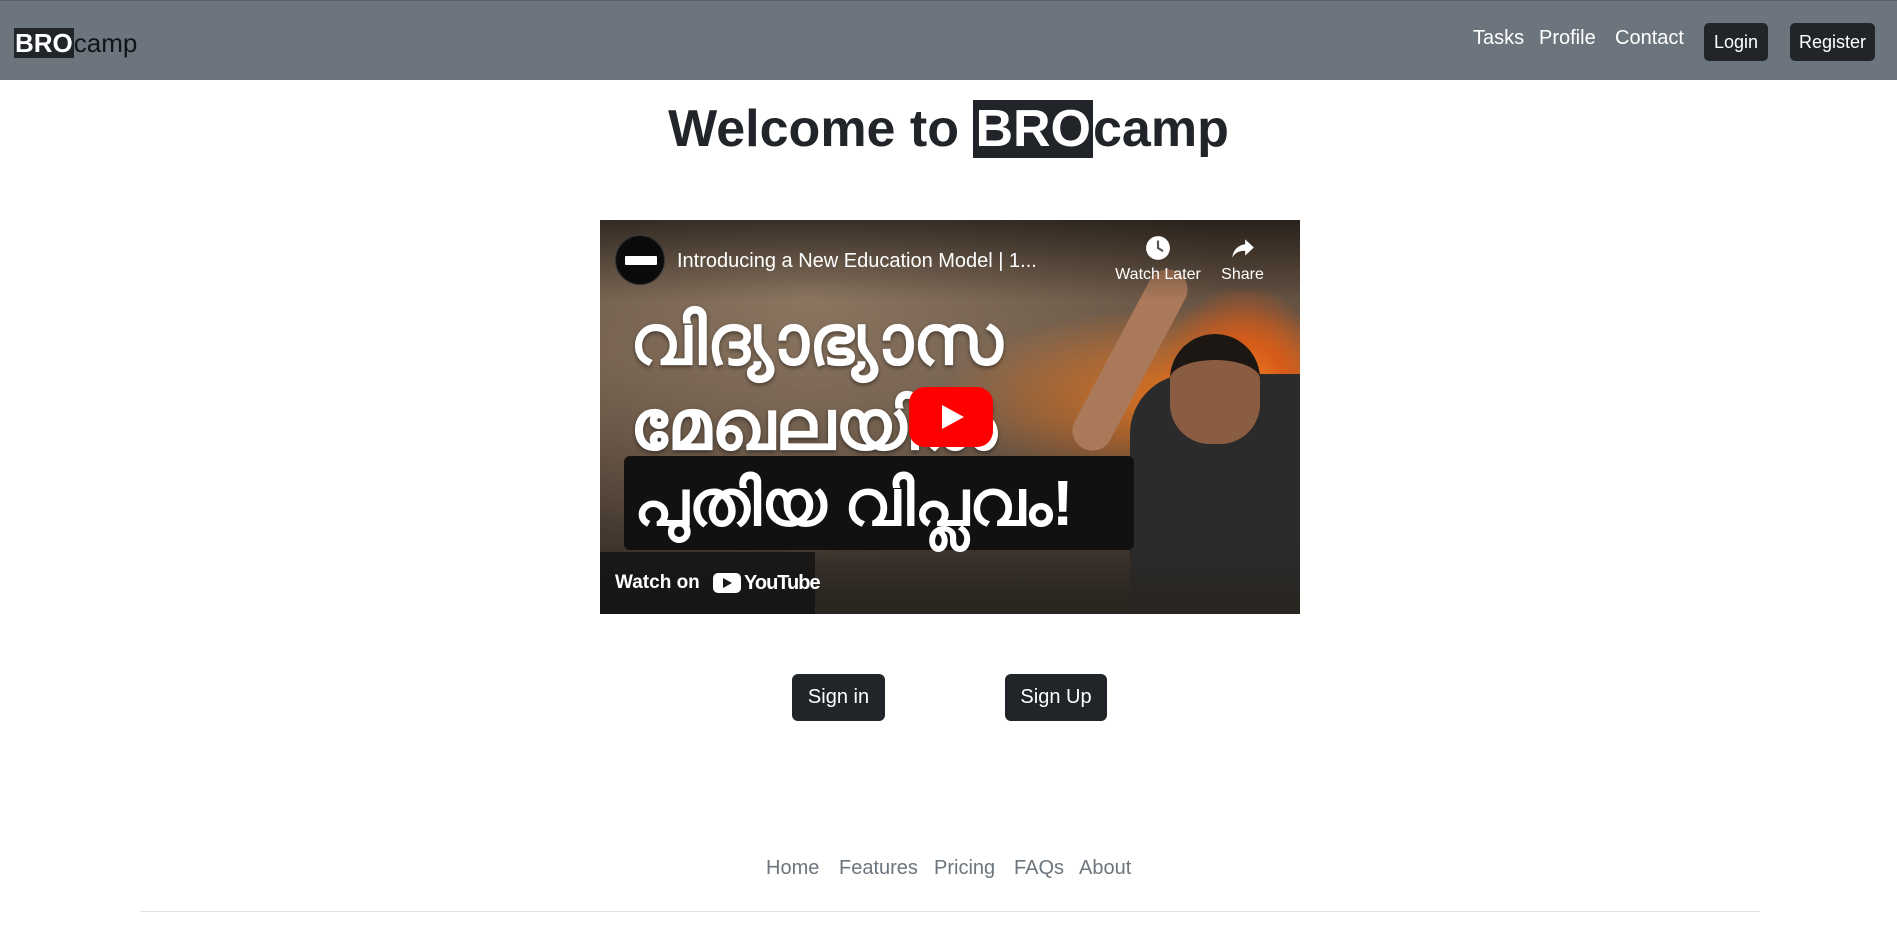  What do you see at coordinates (1056, 697) in the screenshot?
I see `sign-up-button: Sign Up` at bounding box center [1056, 697].